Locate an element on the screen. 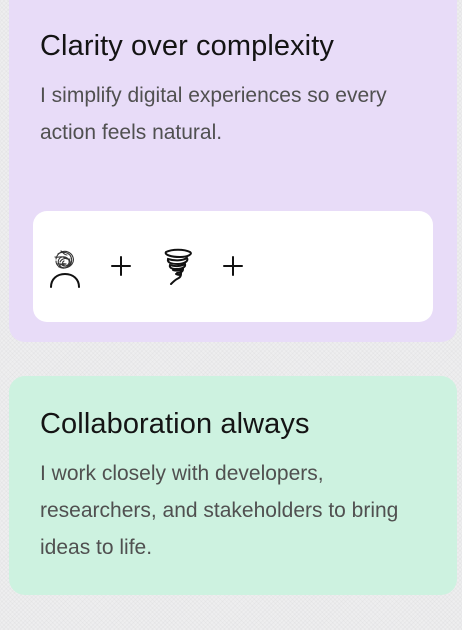 This screenshot has height=630, width=462. tornado-swirl-icon is located at coordinates (177, 266).